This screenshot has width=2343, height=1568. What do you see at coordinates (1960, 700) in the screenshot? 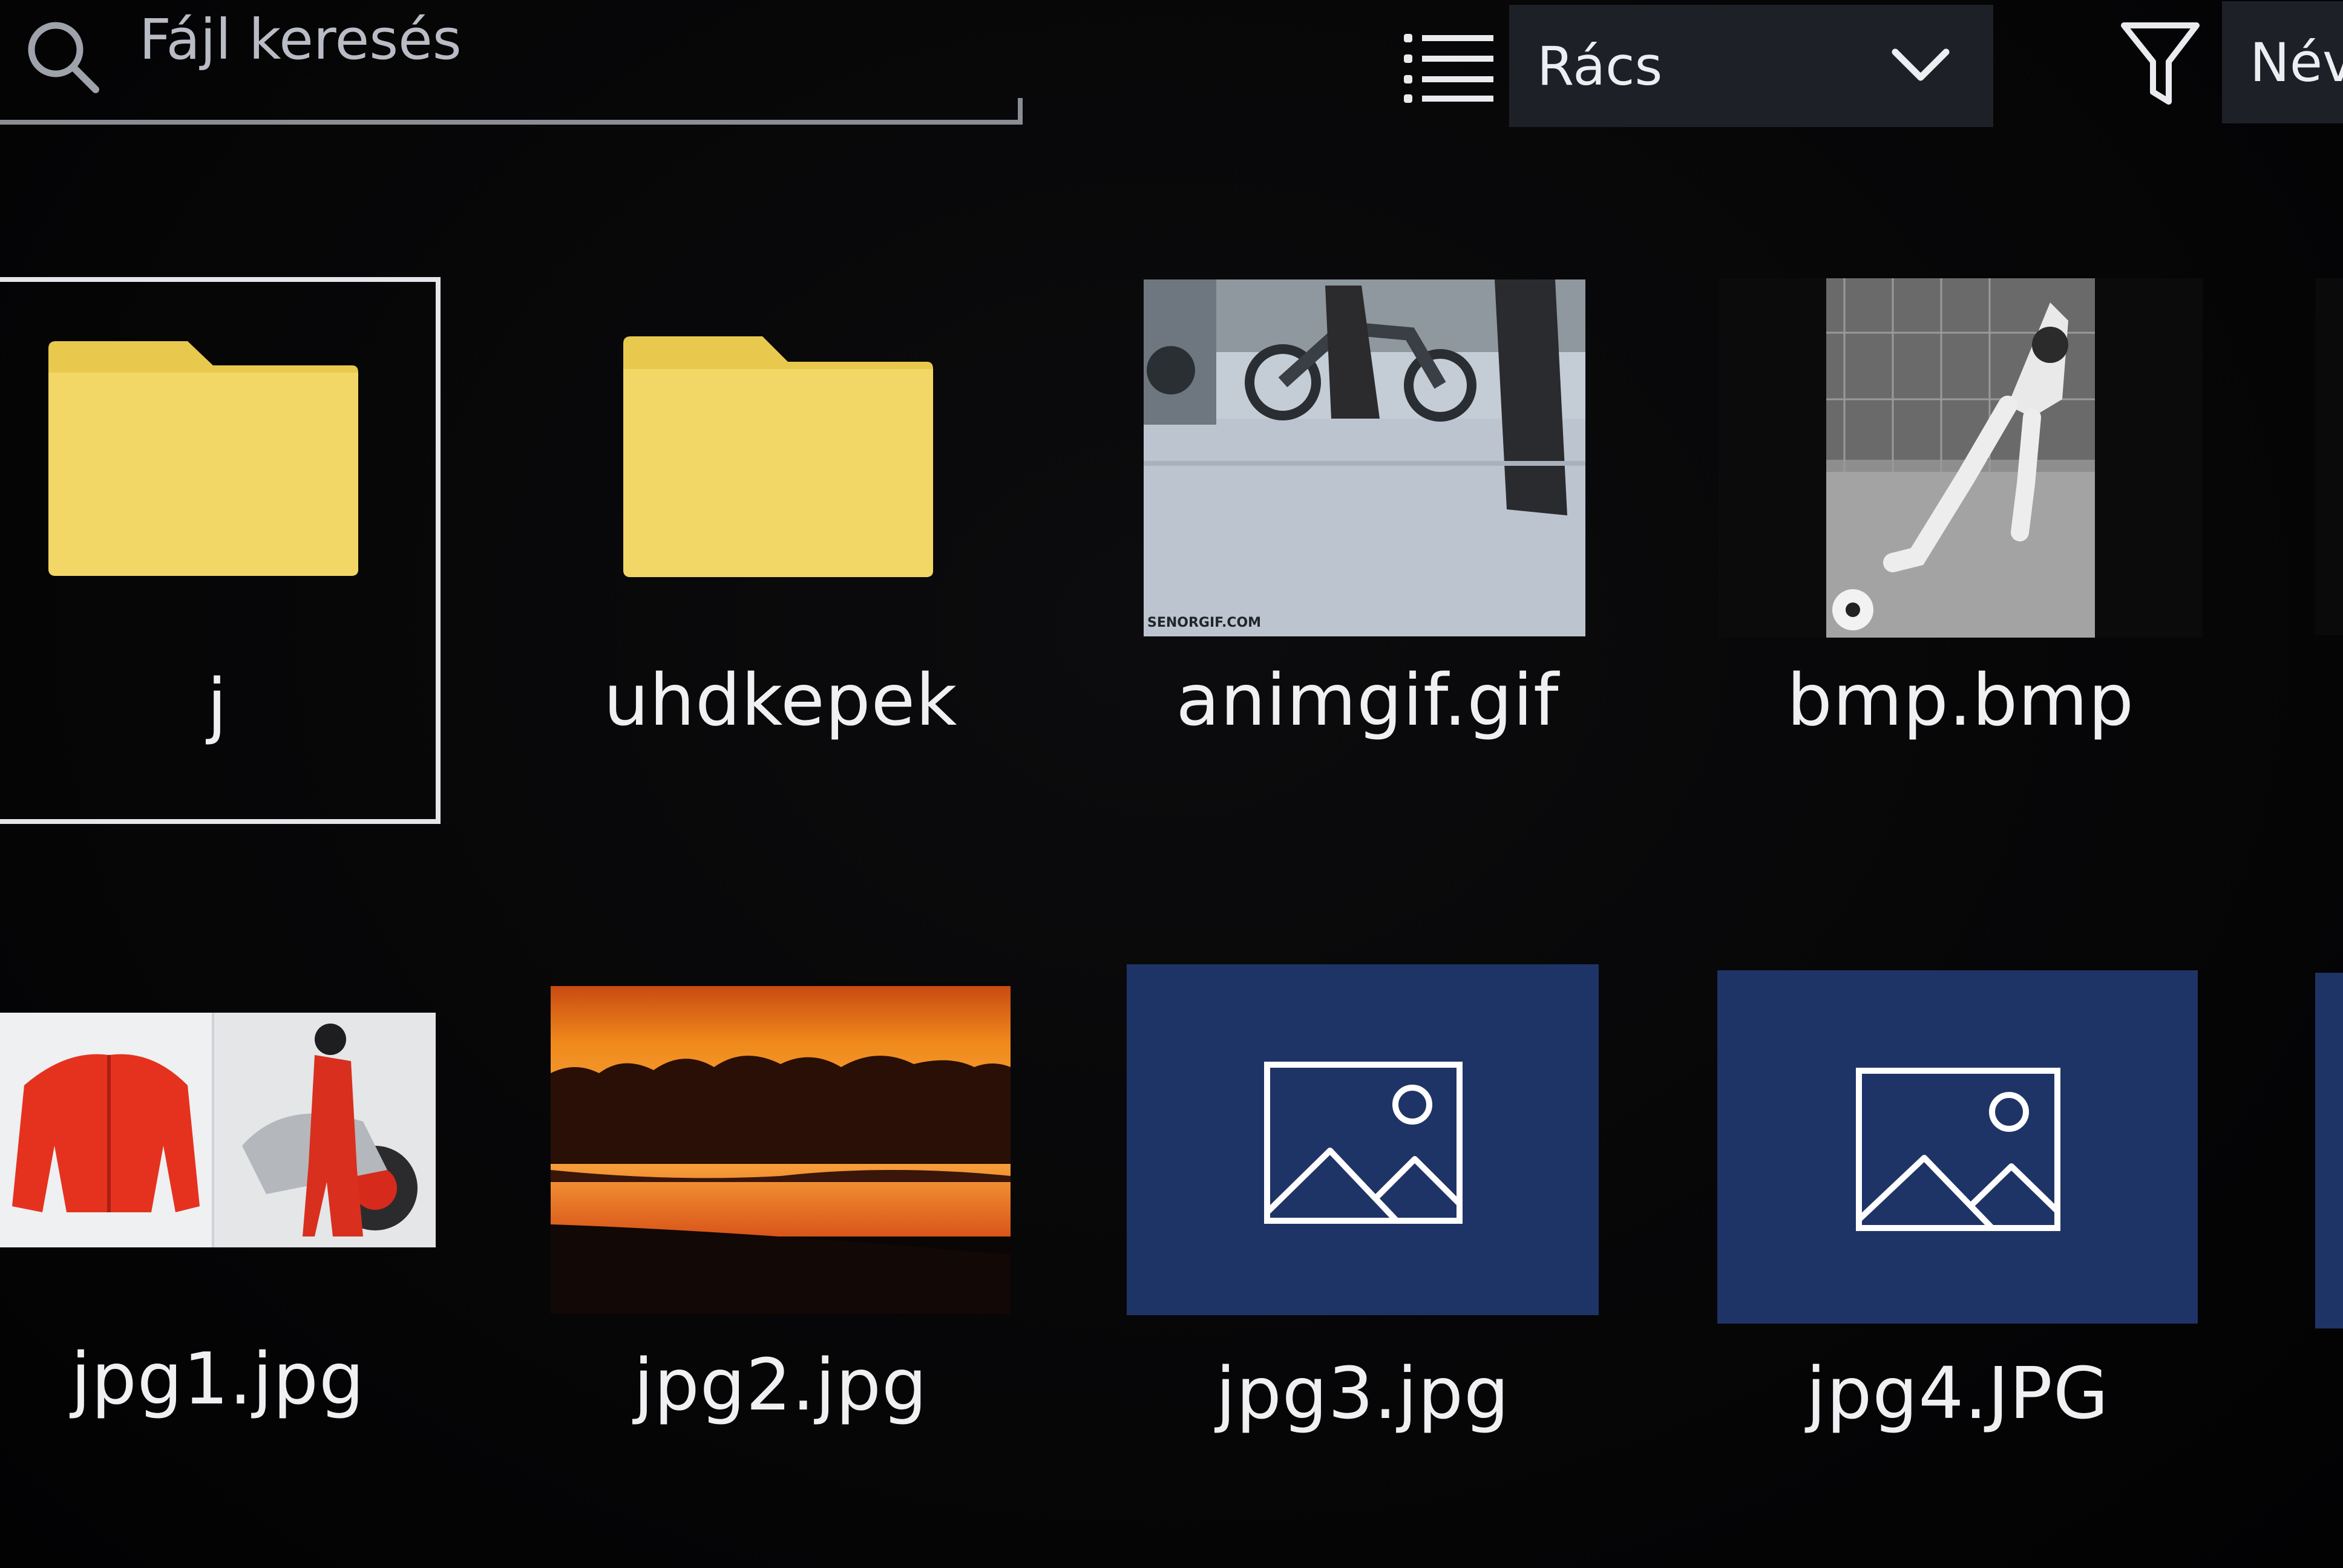
I see `file-name: bmp.bmp` at bounding box center [1960, 700].